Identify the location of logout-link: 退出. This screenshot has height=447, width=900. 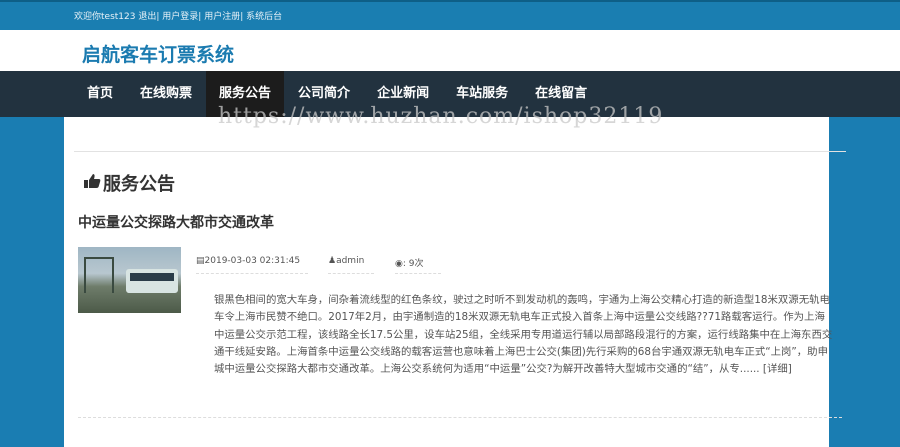
(147, 17).